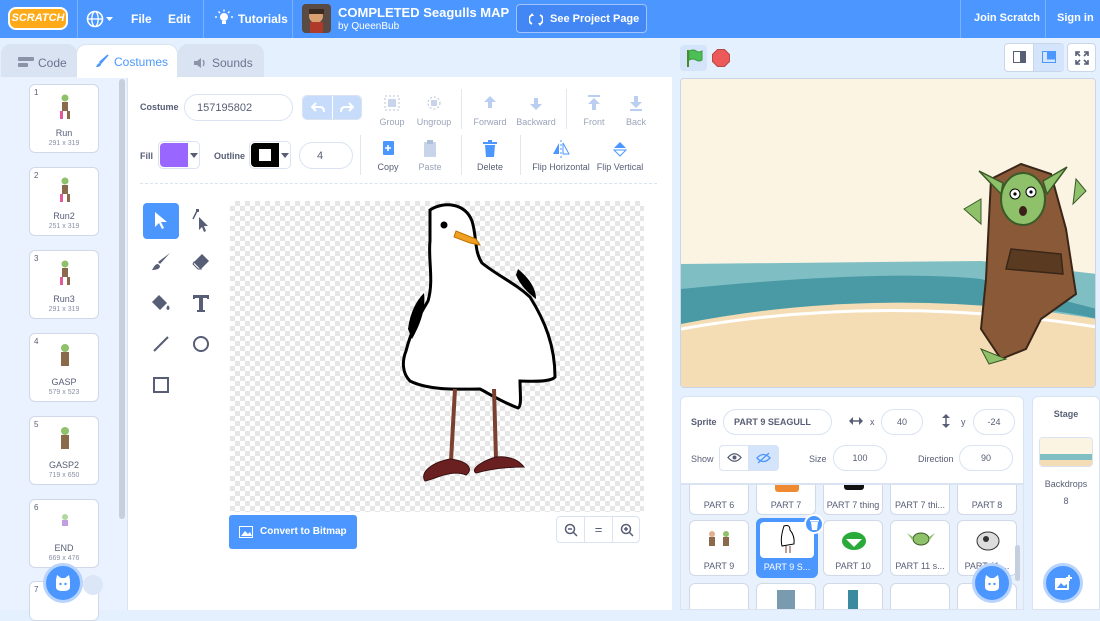 The width and height of the screenshot is (1100, 621). What do you see at coordinates (64, 143) in the screenshot?
I see `costume-size: 291 x 319` at bounding box center [64, 143].